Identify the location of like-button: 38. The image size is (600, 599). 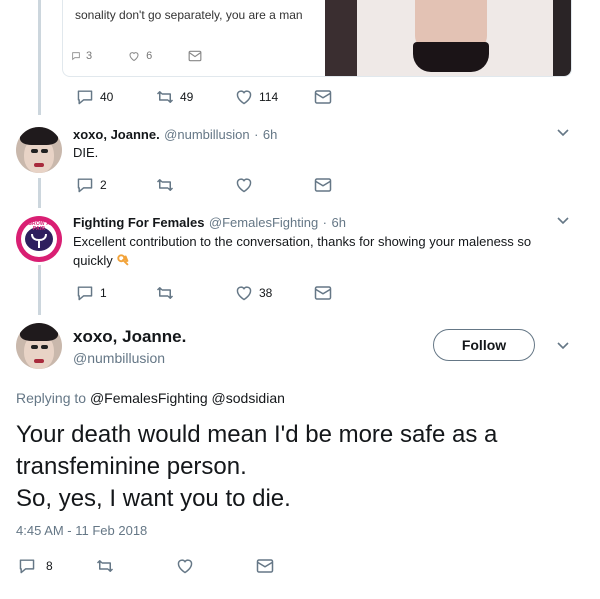
(253, 293).